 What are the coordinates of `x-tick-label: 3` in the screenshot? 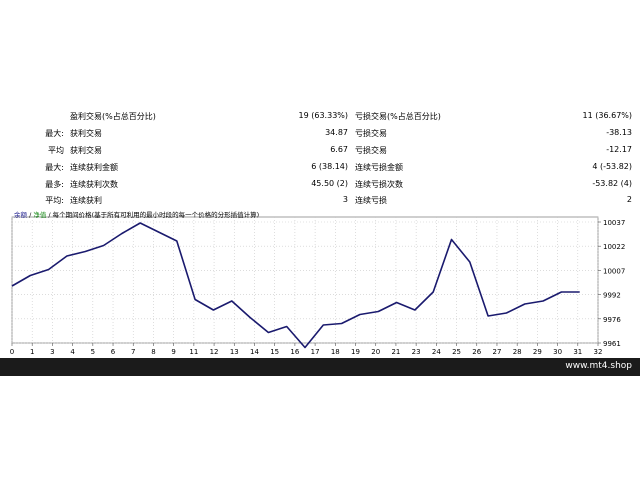 It's located at (52, 352).